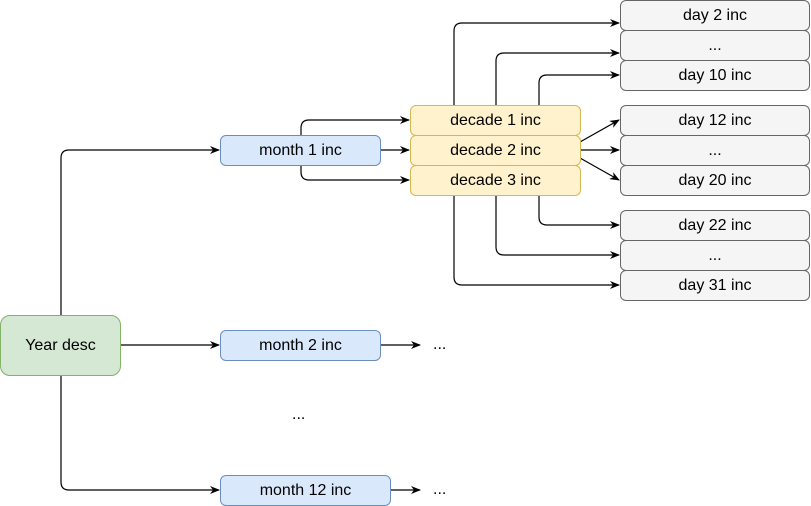 This screenshot has width=811, height=506. What do you see at coordinates (536, 242) in the screenshot?
I see `edge-decade3-day31` at bounding box center [536, 242].